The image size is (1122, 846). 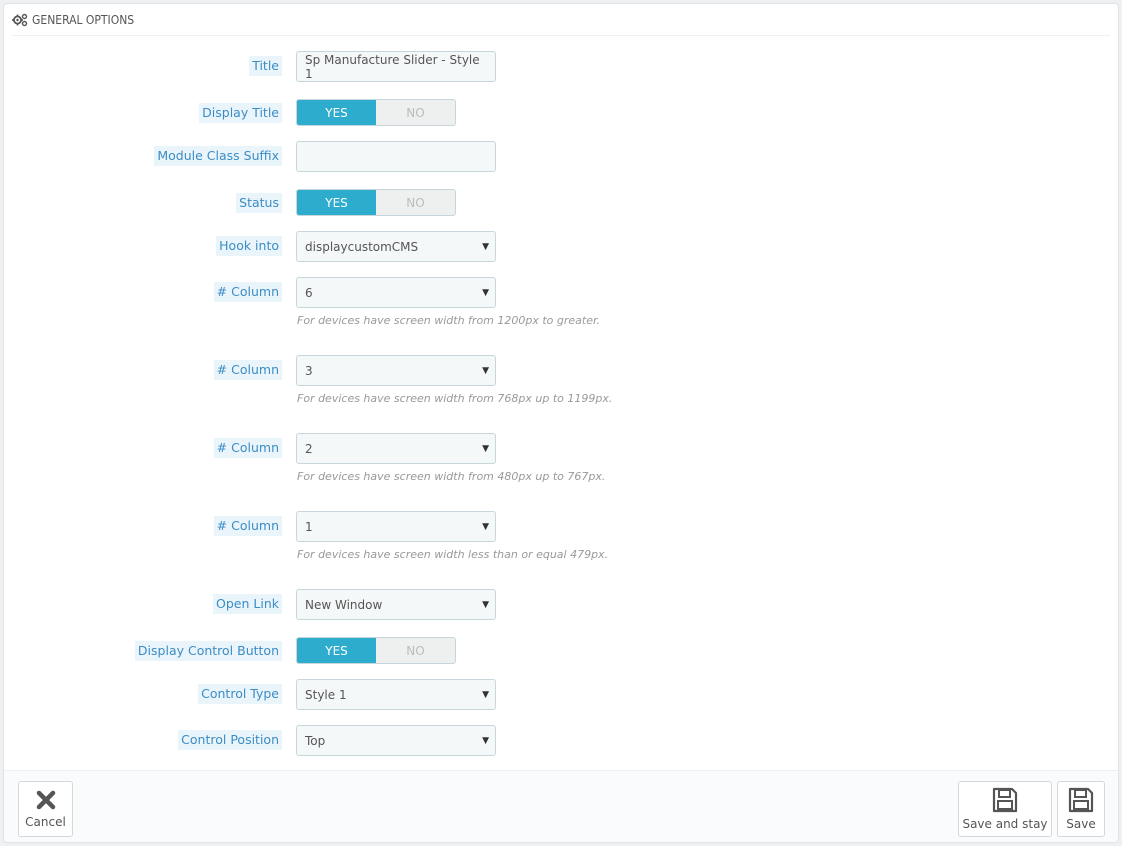 I want to click on display-control-no: NO, so click(x=415, y=650).